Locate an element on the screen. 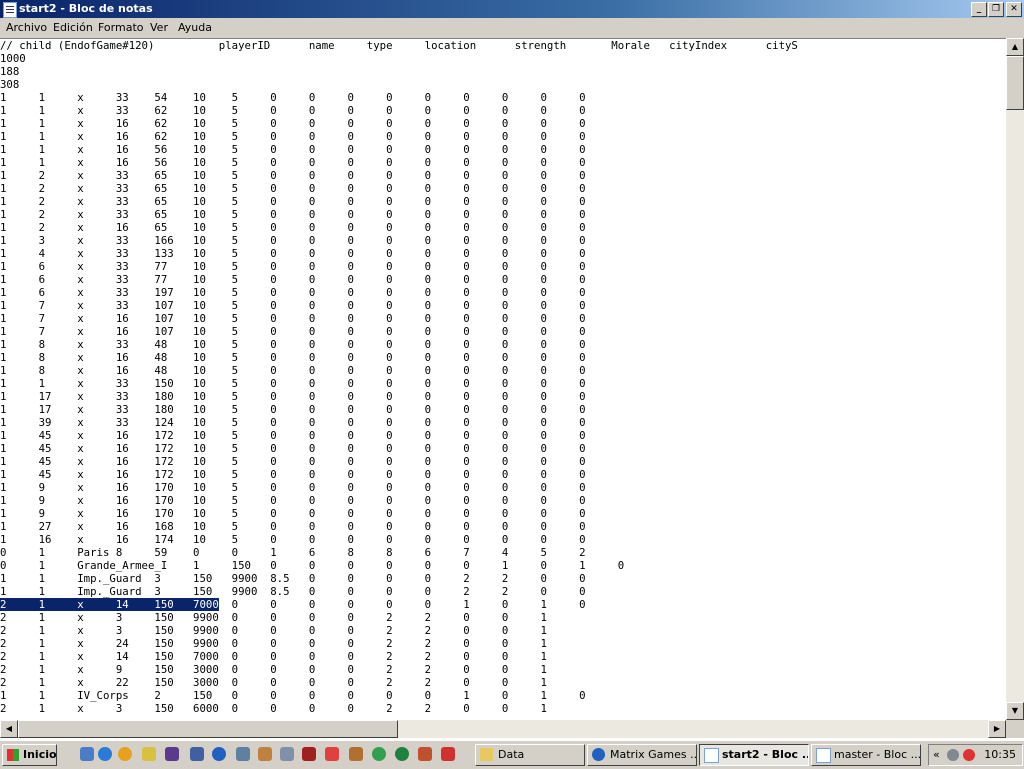  text-line: 0 1 Paris 8 59 0 0 1 6 8 8 6 7 4 5 2 is located at coordinates (503, 552).